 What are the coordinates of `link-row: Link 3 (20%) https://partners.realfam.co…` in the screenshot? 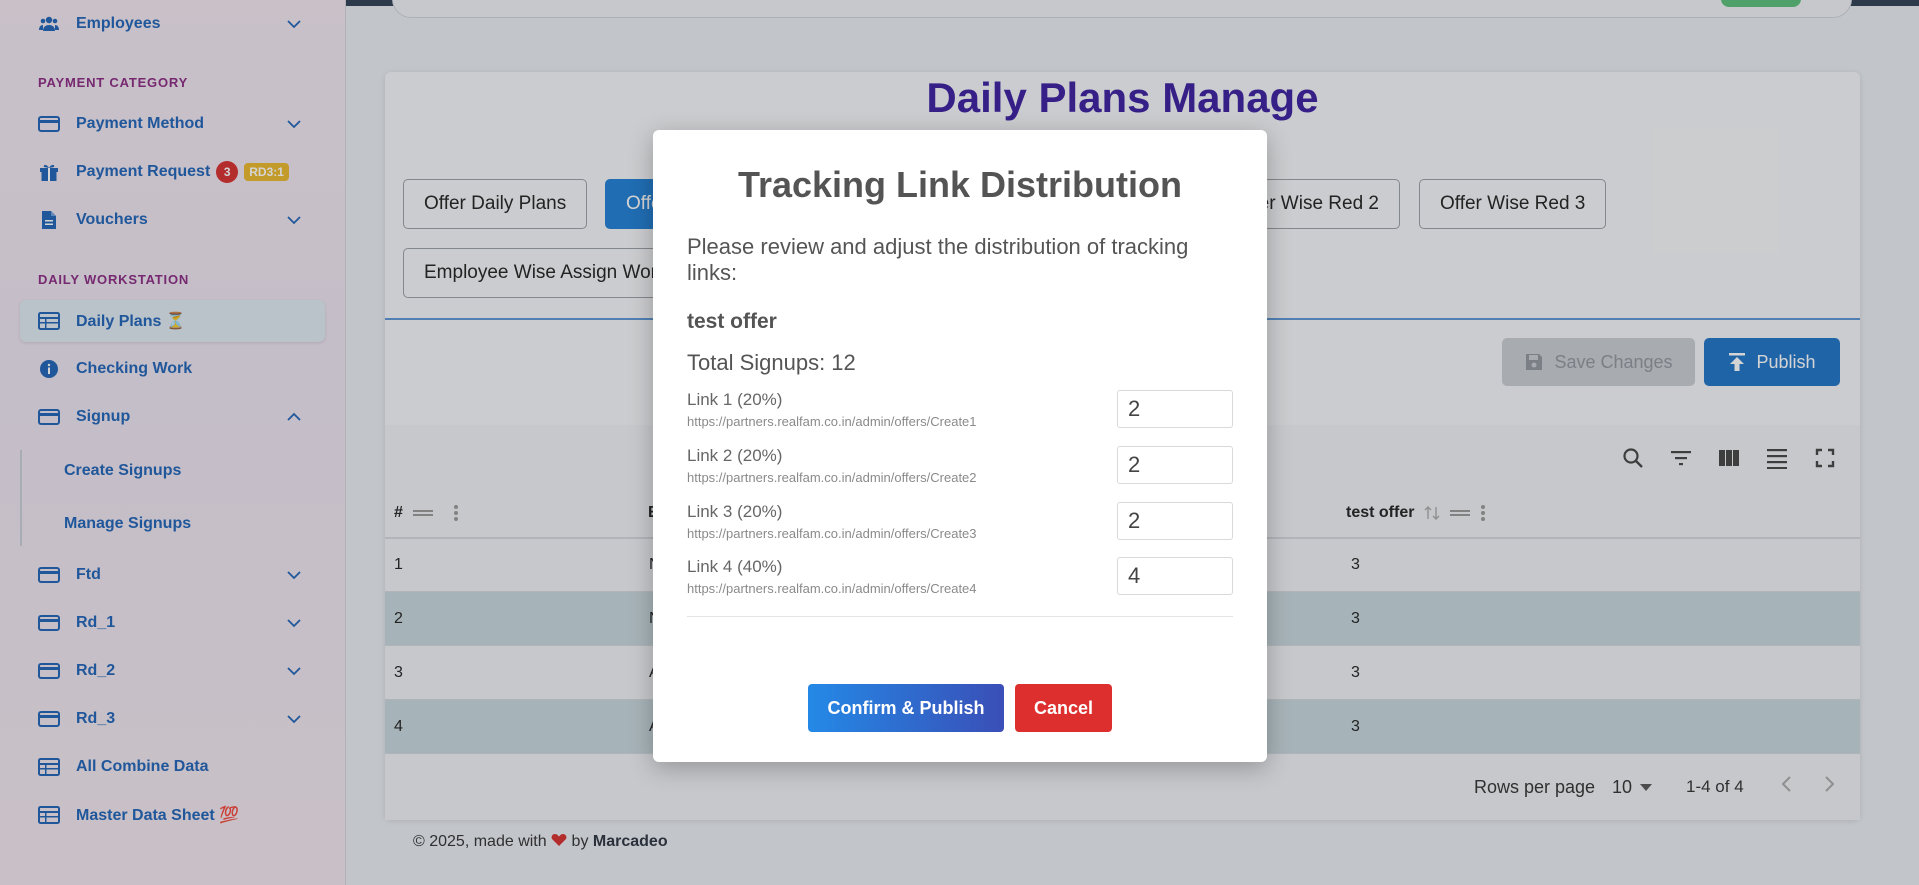 It's located at (960, 524).